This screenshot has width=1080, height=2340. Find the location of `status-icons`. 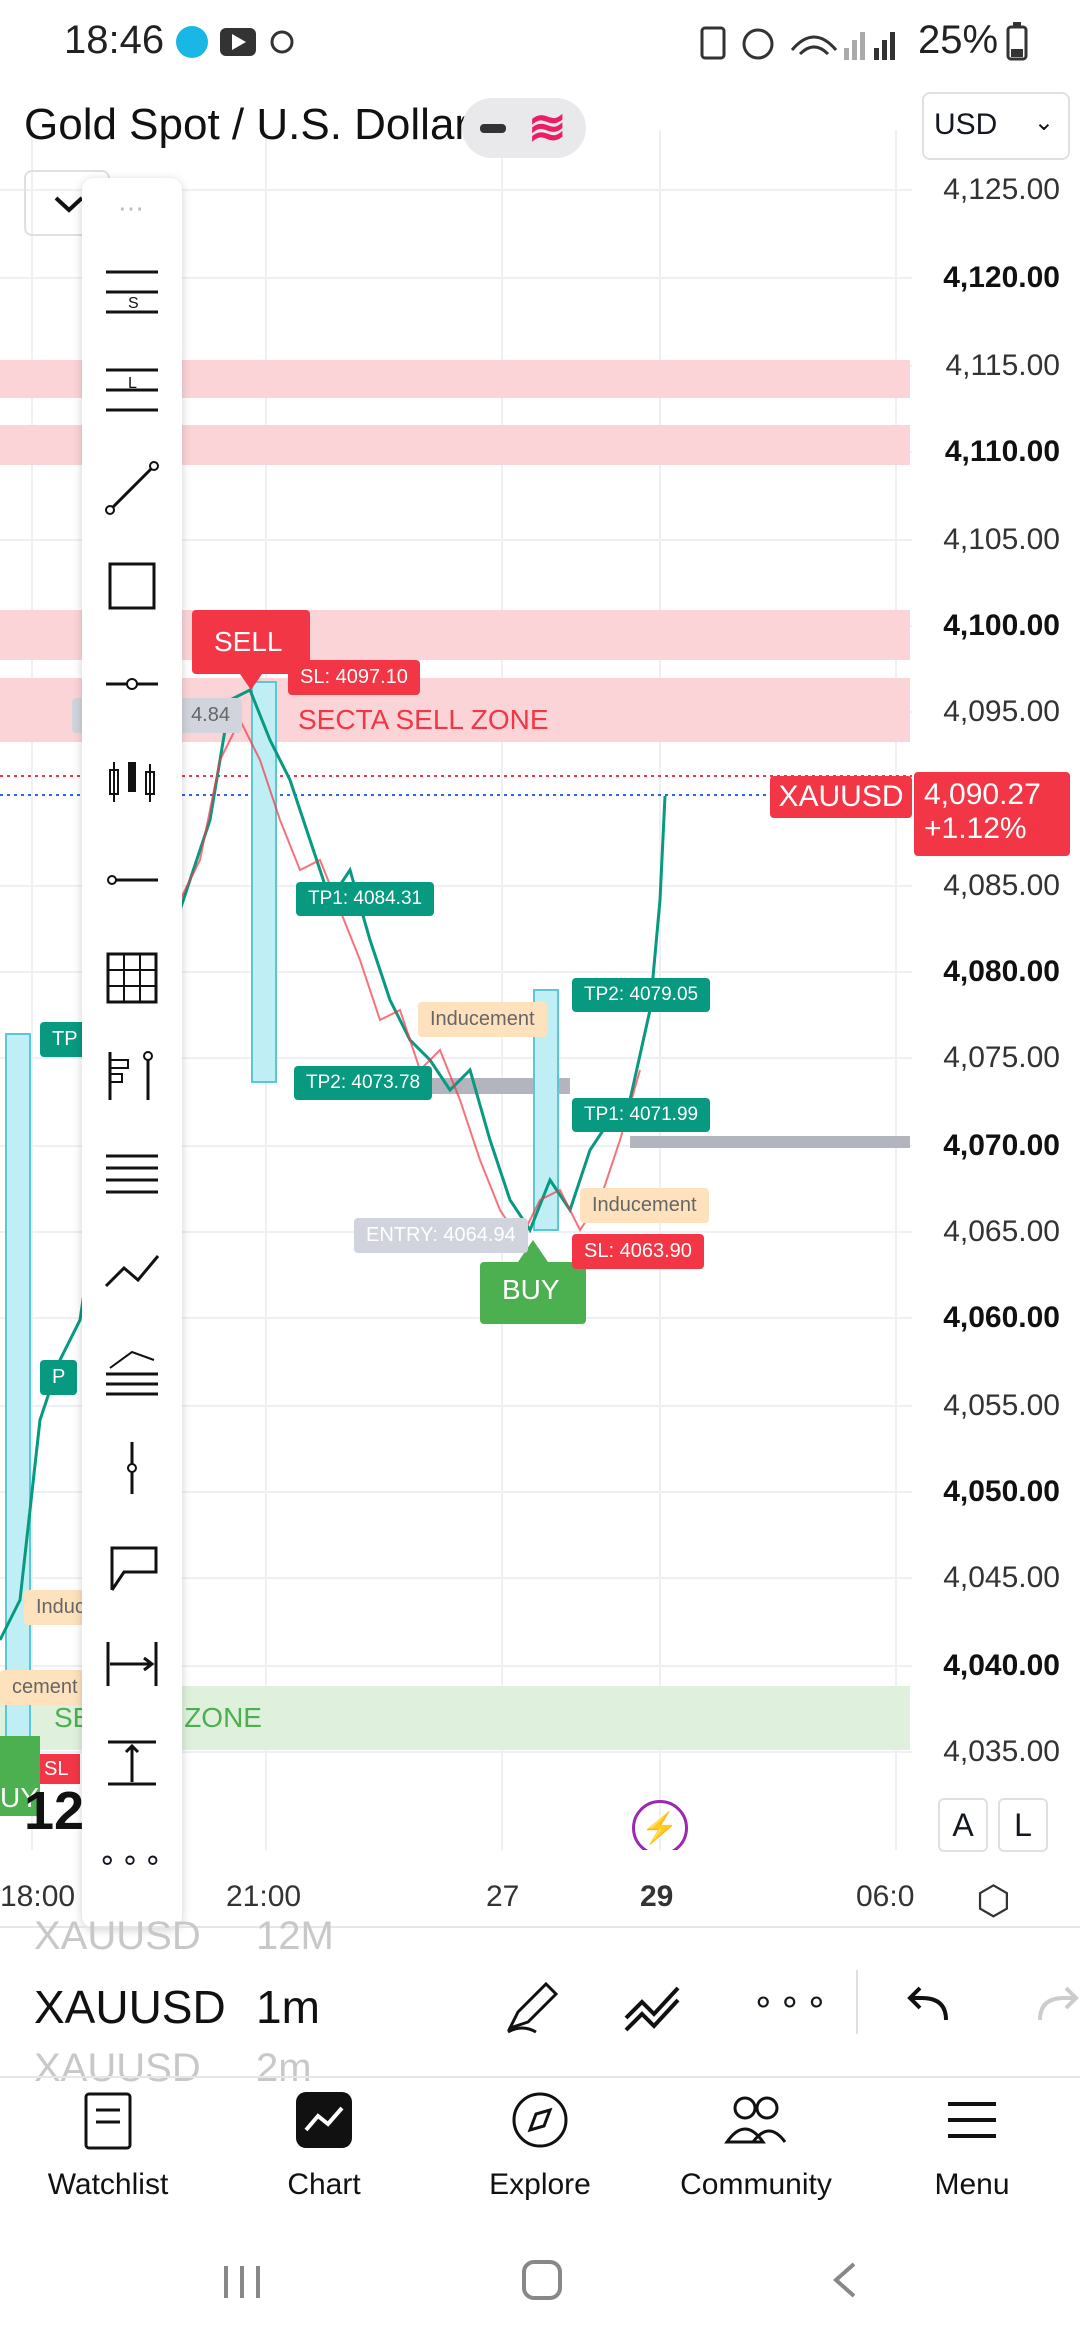

status-icons is located at coordinates (236, 44).